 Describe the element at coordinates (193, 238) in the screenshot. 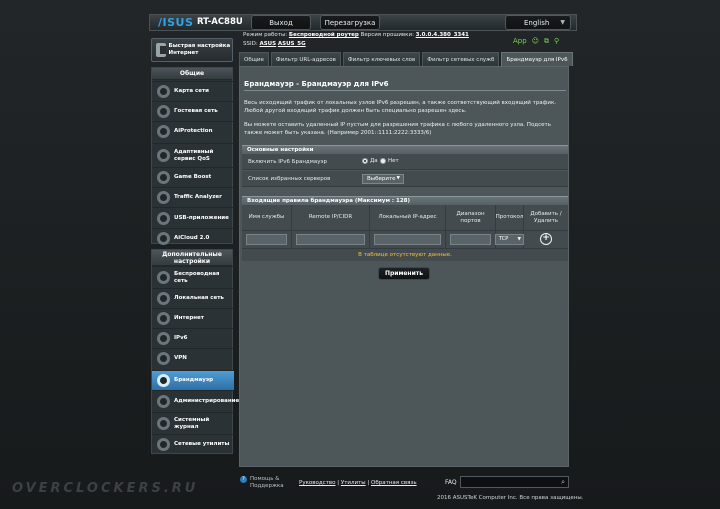

I see `sidebar-item-aicloud: AiCloud 2.0` at that location.